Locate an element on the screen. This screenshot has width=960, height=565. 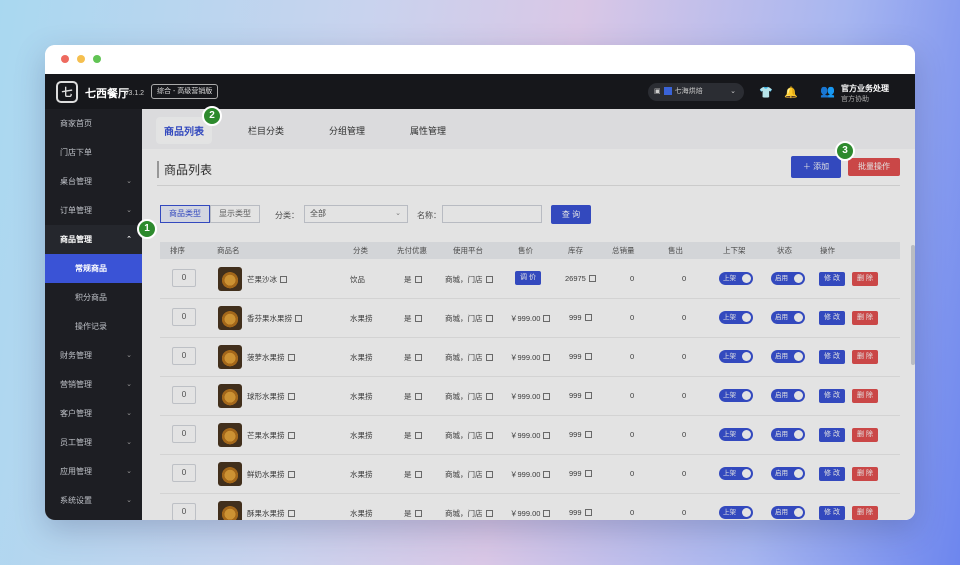
sidebar-item-orders: 订单管理 ⌄ is located at coordinates (93, 210).